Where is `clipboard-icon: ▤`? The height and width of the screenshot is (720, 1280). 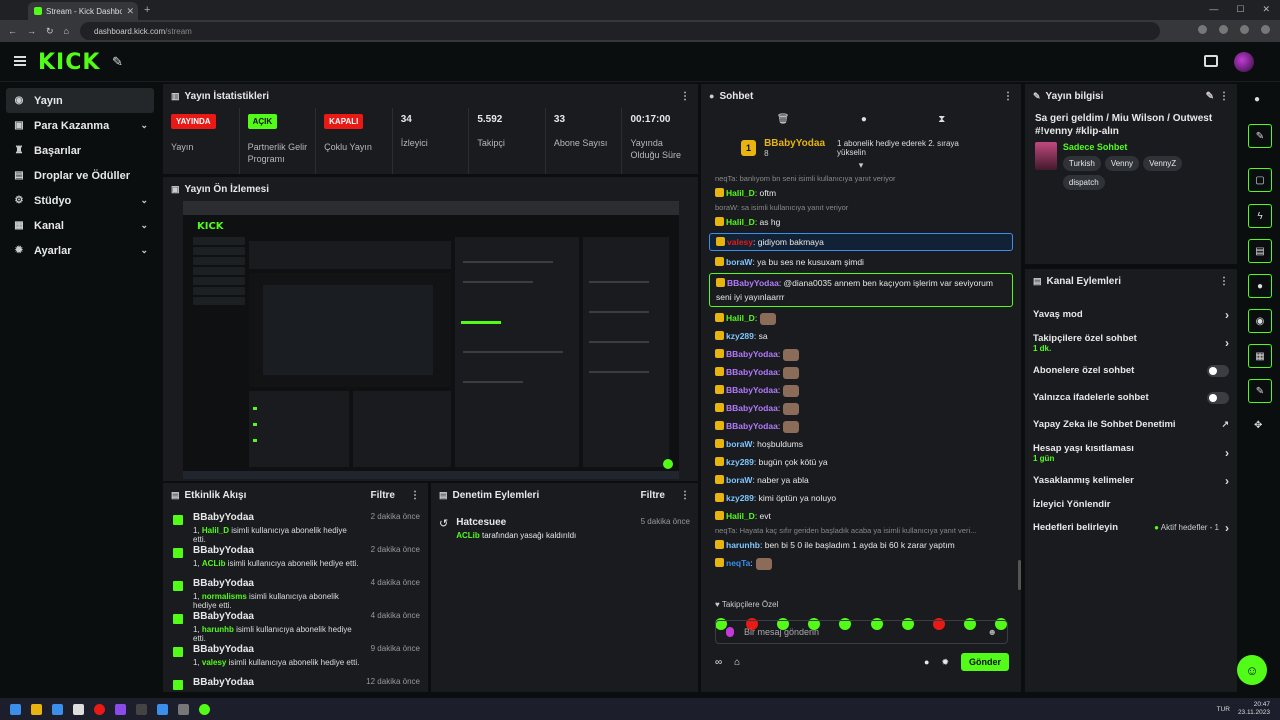 clipboard-icon: ▤ is located at coordinates (1260, 251).